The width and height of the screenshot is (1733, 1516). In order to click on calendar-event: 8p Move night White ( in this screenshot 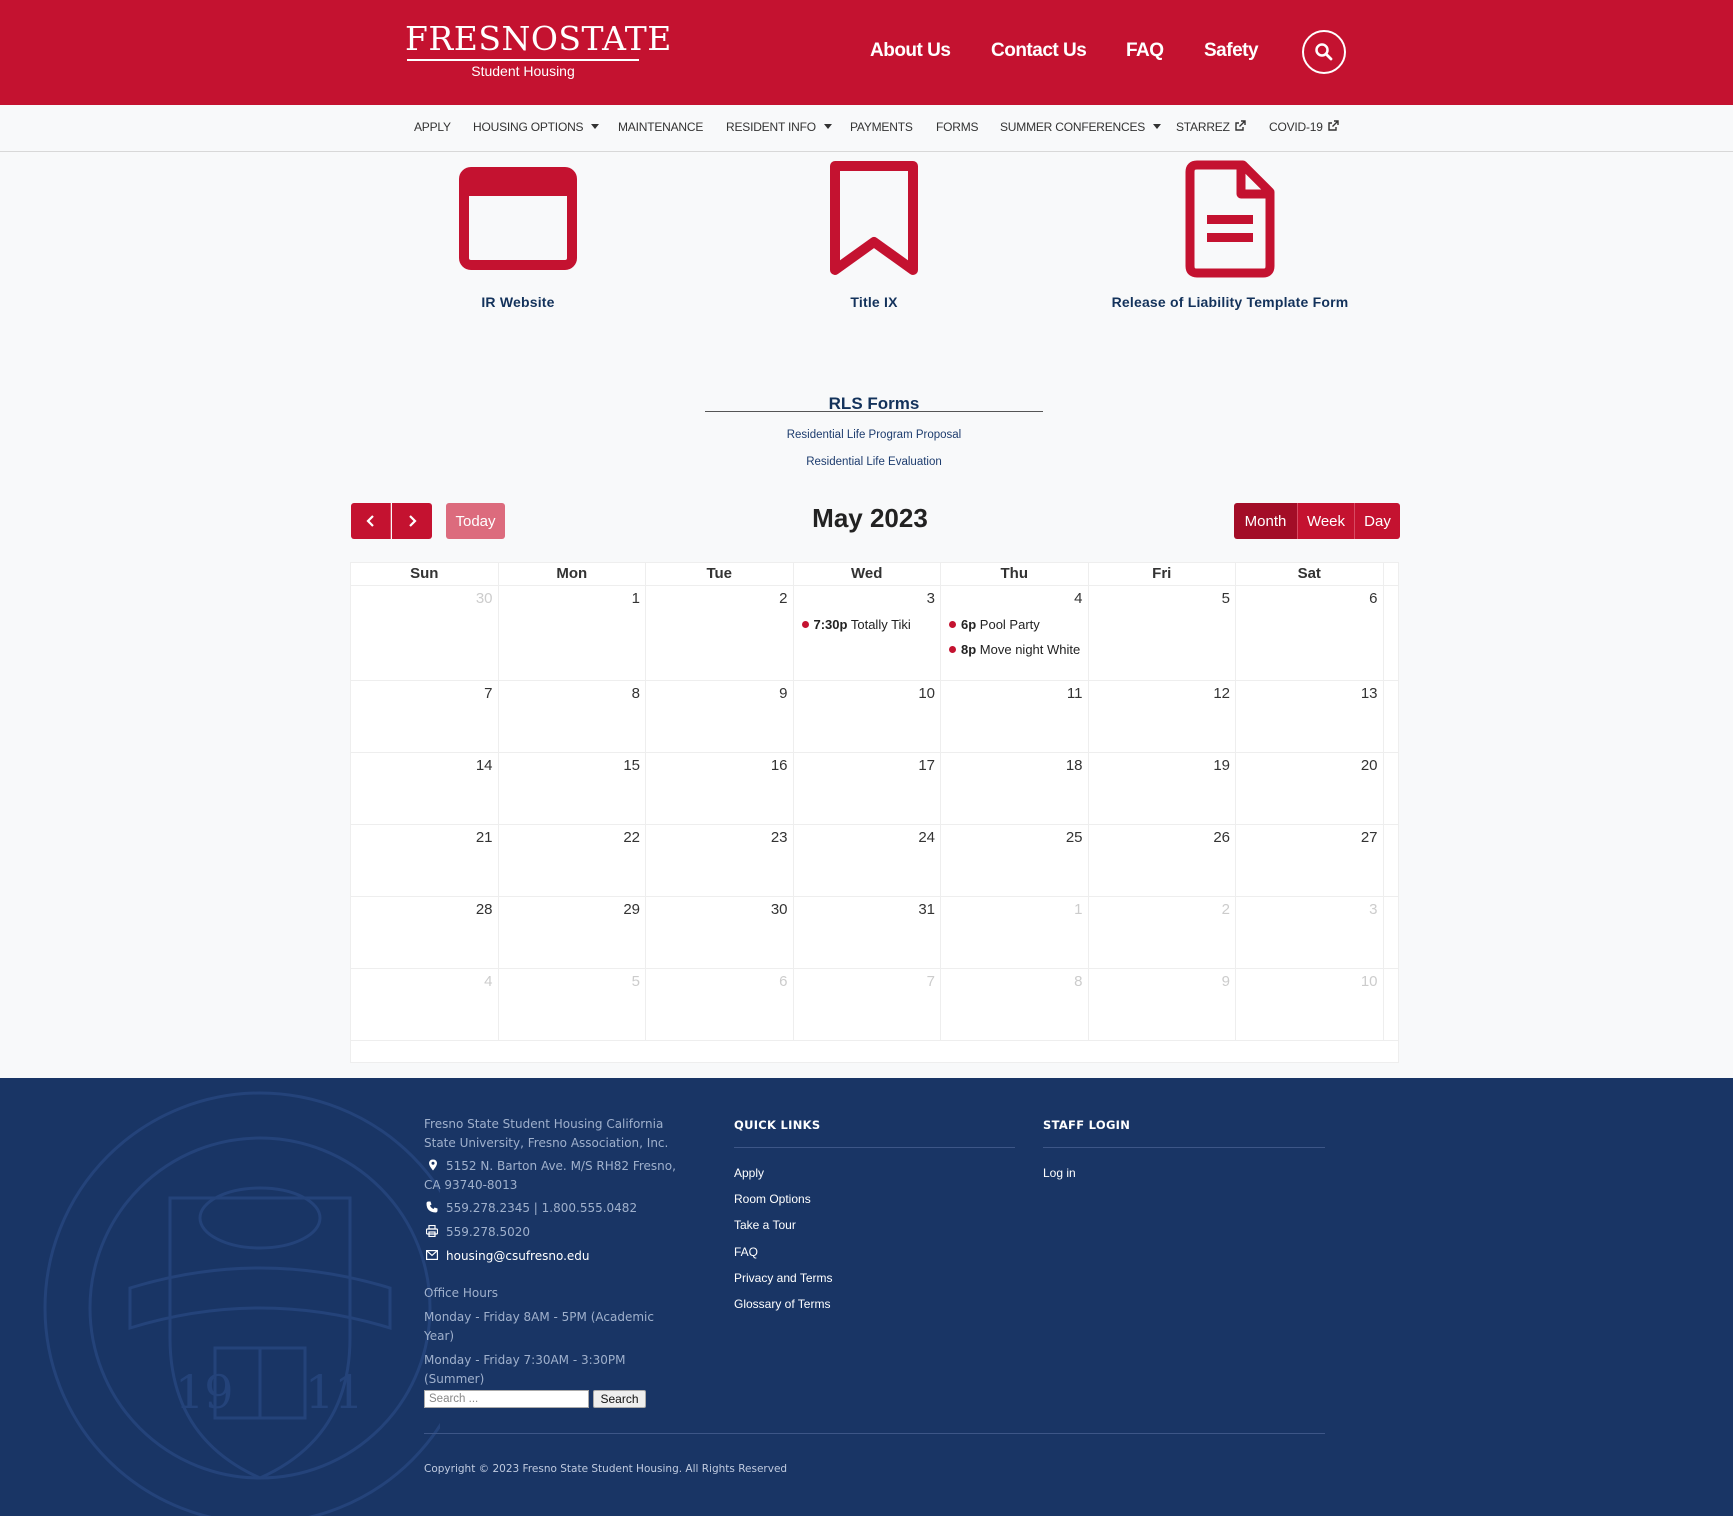, I will do `click(1015, 649)`.